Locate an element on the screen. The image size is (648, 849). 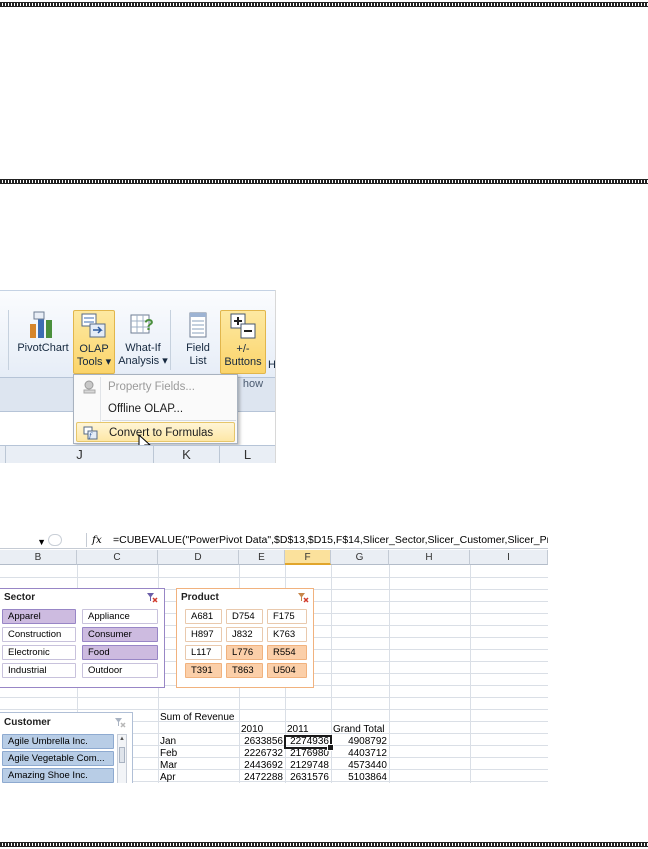
customer-item-label: Amazing Shoe Inc. is located at coordinates (48, 775).